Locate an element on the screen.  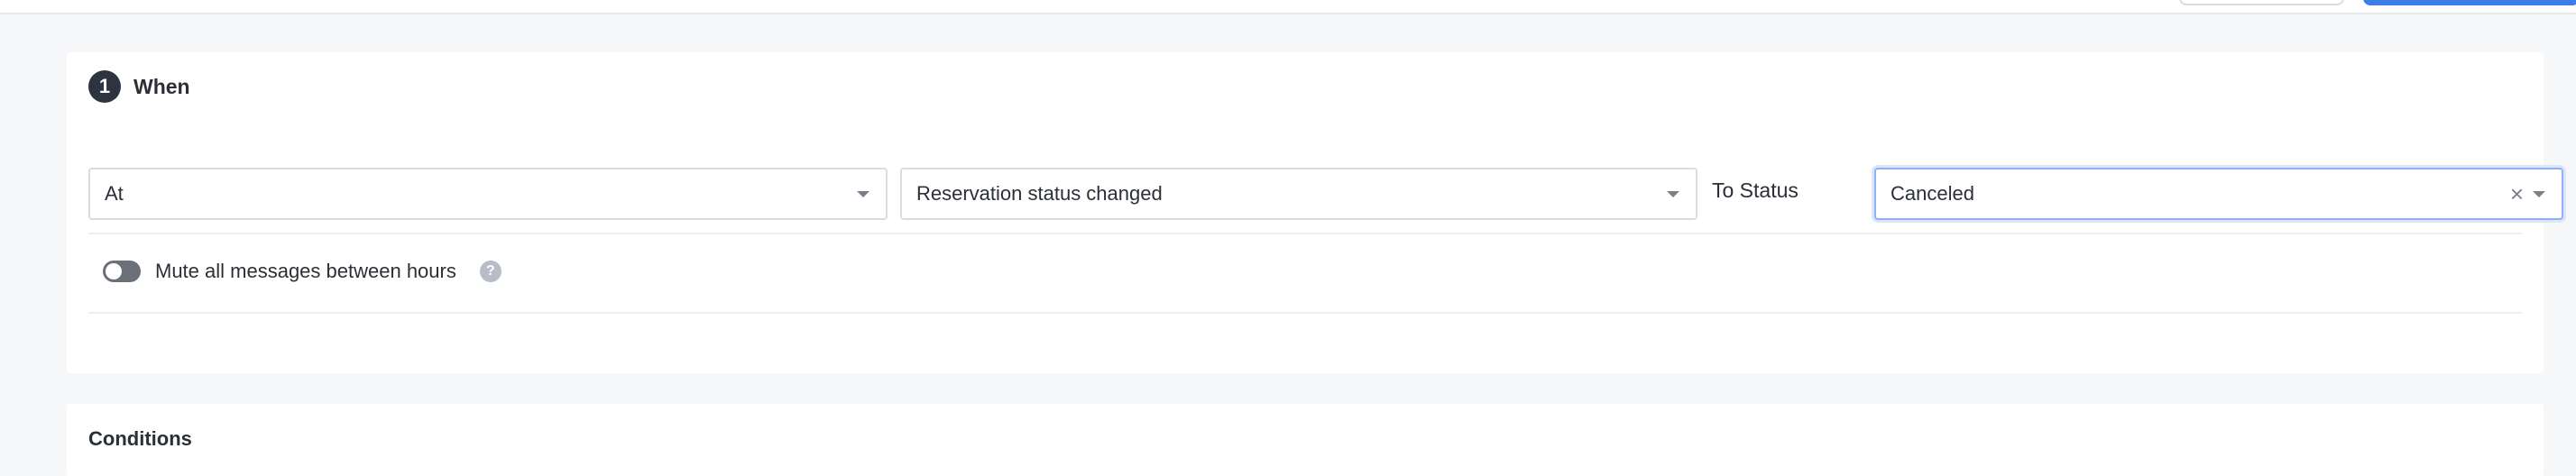
trigger-timing-select: At is located at coordinates (488, 194).